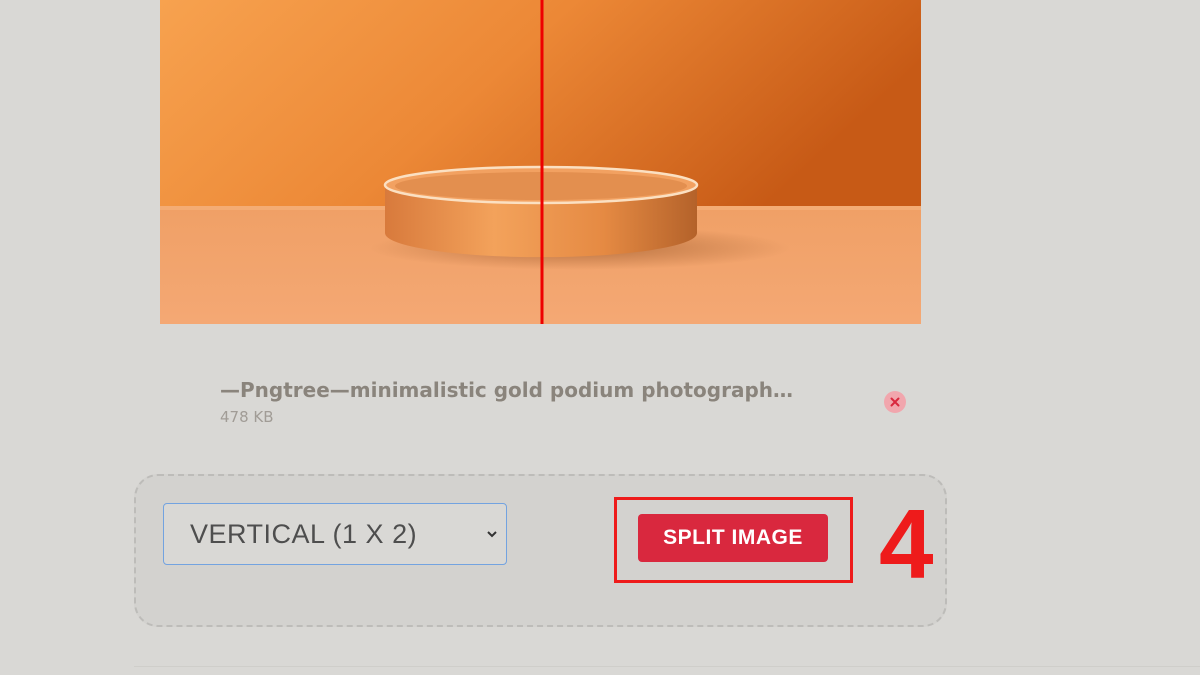 This screenshot has width=1200, height=675. Describe the element at coordinates (906, 544) in the screenshot. I see `step-number-label: 4` at that location.